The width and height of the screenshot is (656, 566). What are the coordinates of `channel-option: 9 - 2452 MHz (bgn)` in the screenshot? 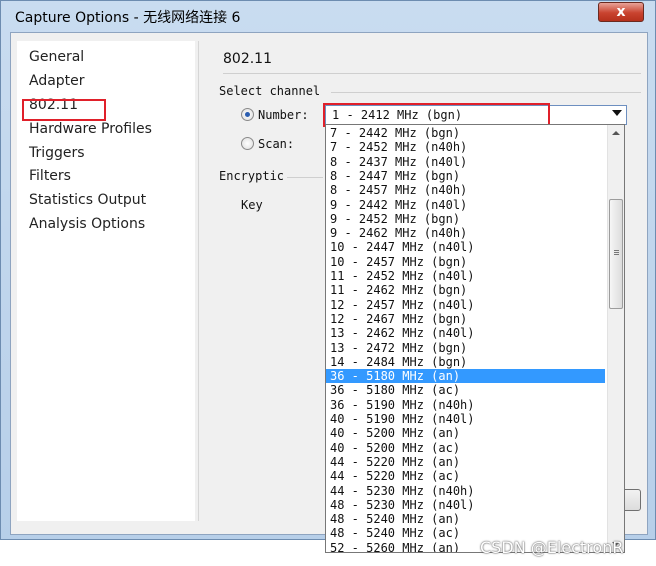 It's located at (465, 219).